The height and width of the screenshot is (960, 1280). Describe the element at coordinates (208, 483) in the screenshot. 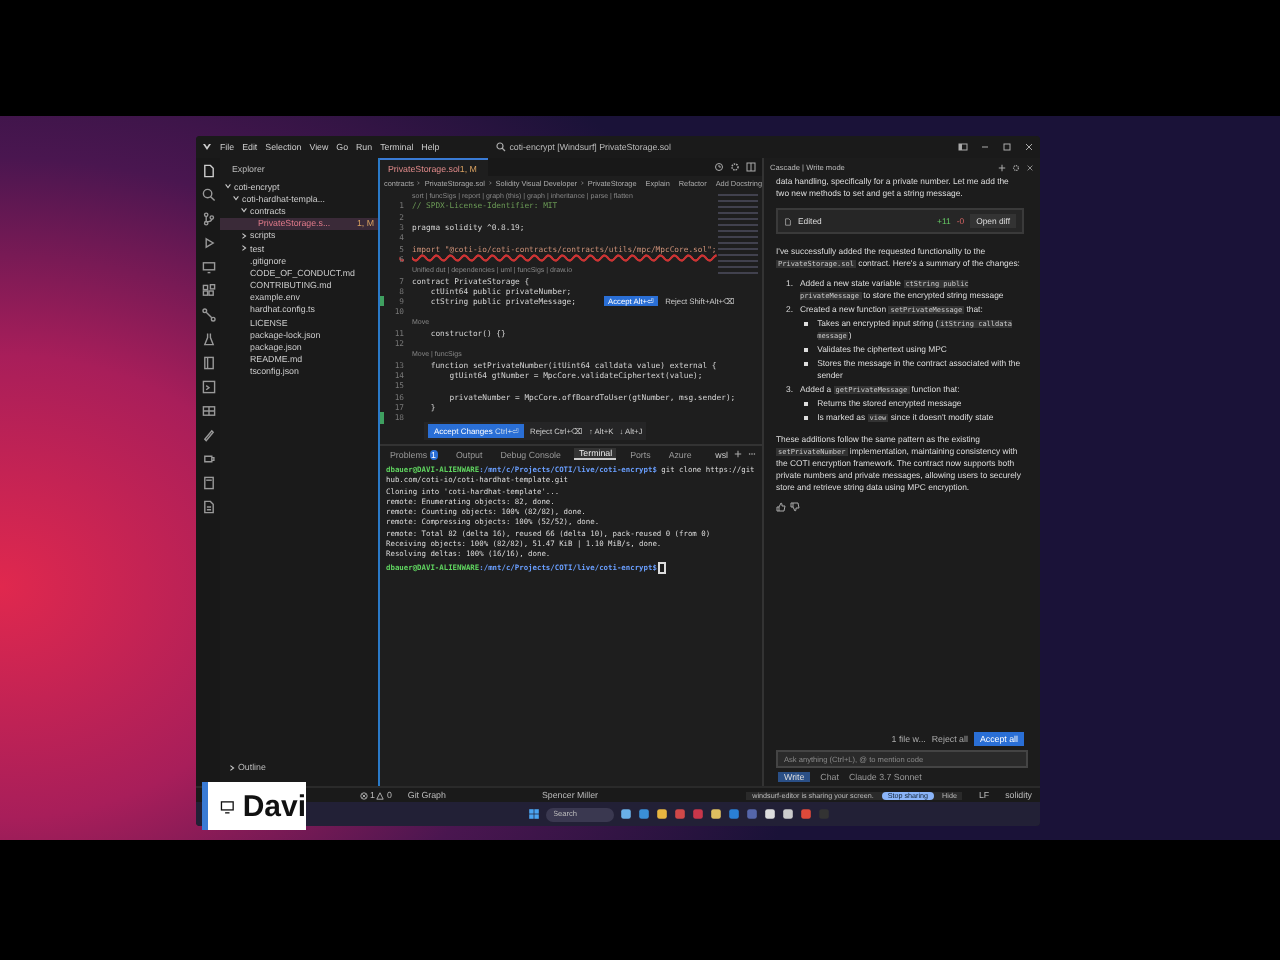

I see `calculator-icon` at that location.